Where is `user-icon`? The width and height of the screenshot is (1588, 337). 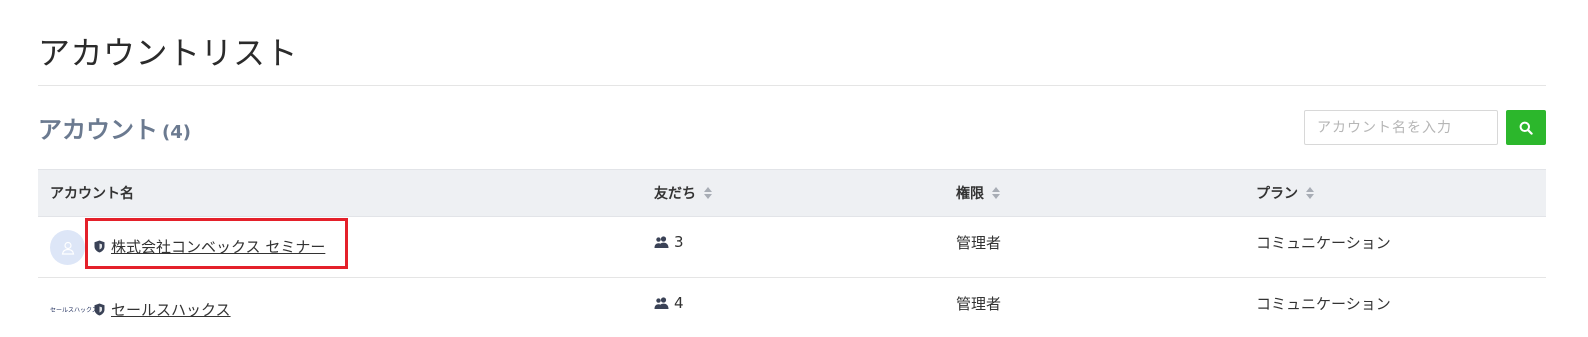
user-icon is located at coordinates (67, 248).